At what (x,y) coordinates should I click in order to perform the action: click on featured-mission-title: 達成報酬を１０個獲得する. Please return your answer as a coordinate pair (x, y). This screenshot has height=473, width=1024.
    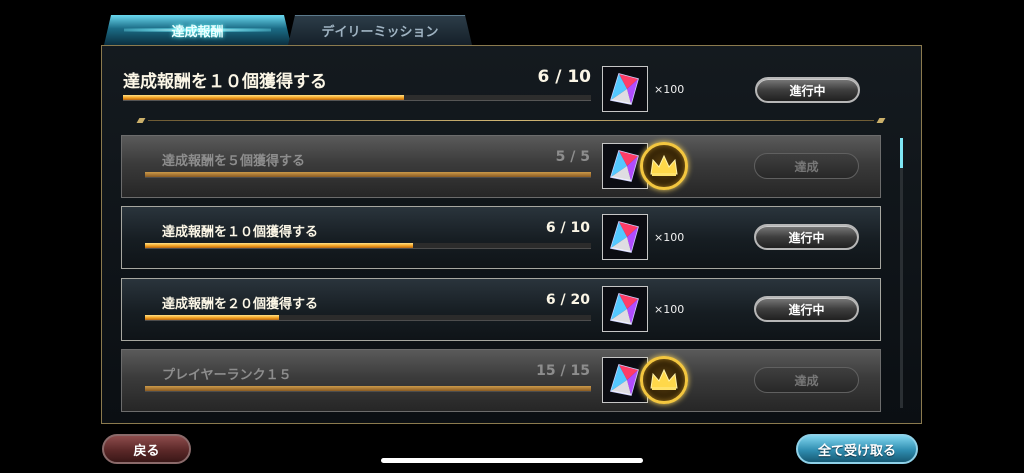
    Looking at the image, I should click on (225, 82).